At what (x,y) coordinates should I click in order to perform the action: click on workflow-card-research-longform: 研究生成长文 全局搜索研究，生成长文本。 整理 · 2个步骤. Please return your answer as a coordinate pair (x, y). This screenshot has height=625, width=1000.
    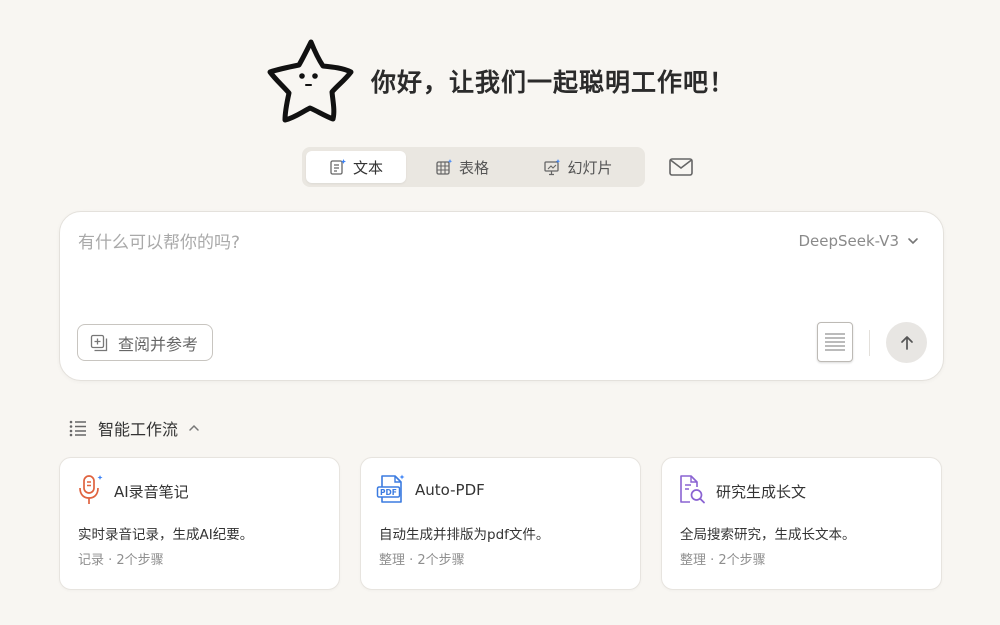
    Looking at the image, I should click on (801, 523).